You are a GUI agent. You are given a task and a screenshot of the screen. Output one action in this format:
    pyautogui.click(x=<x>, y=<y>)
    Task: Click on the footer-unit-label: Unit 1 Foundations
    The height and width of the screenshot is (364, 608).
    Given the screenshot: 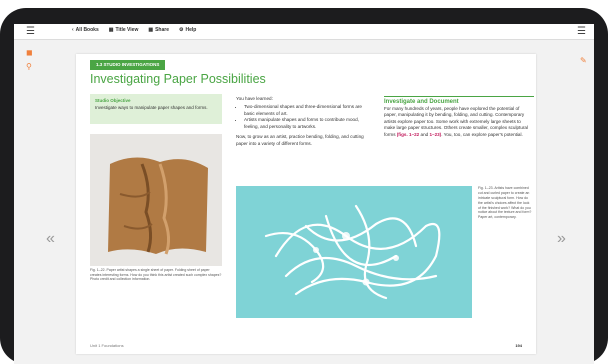 What is the action you would take?
    pyautogui.click(x=107, y=345)
    